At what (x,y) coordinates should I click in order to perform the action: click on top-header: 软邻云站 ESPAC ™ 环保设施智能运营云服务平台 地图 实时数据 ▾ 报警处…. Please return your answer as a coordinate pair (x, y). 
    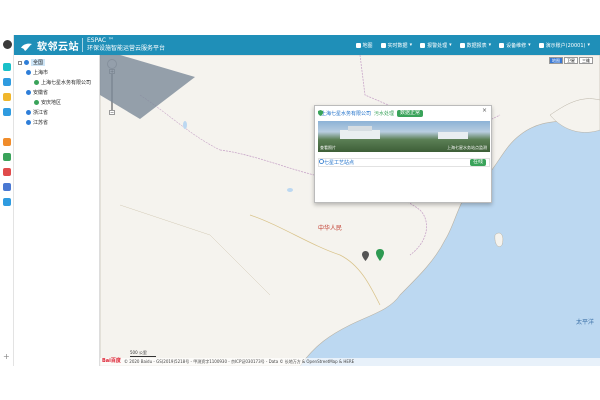
    Looking at the image, I should click on (307, 45).